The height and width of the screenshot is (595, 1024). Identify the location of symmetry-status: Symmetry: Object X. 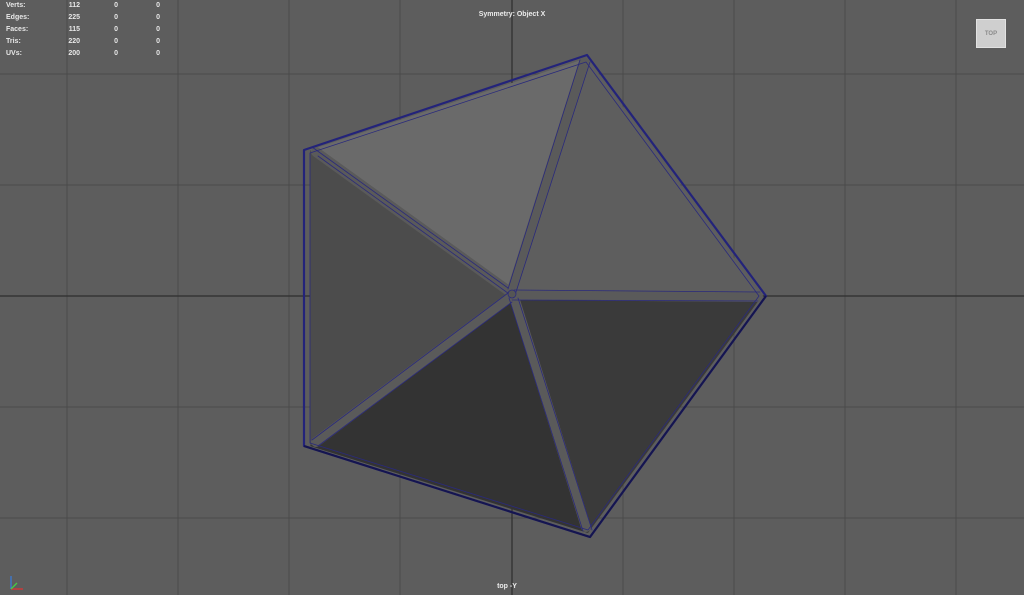
(512, 14).